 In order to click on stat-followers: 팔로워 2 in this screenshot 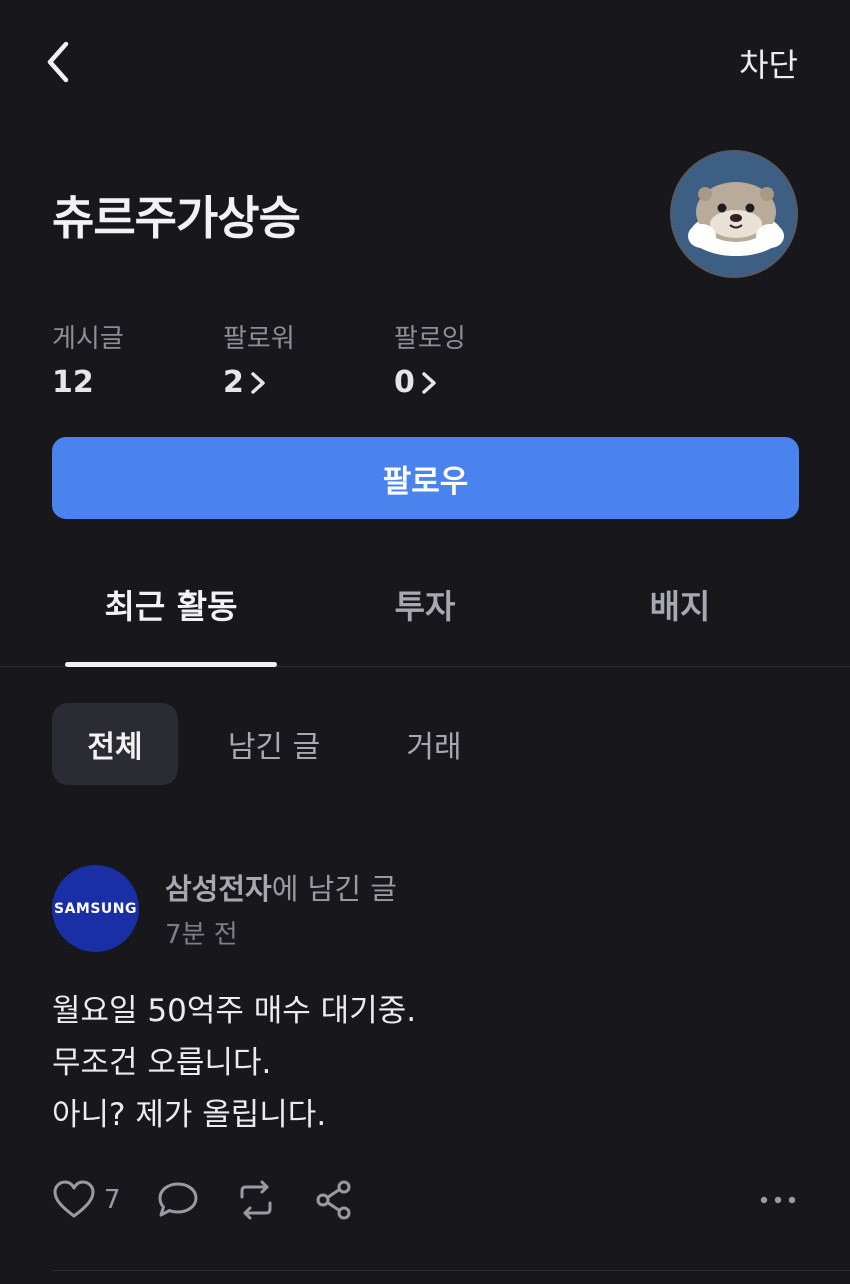, I will do `click(259, 359)`.